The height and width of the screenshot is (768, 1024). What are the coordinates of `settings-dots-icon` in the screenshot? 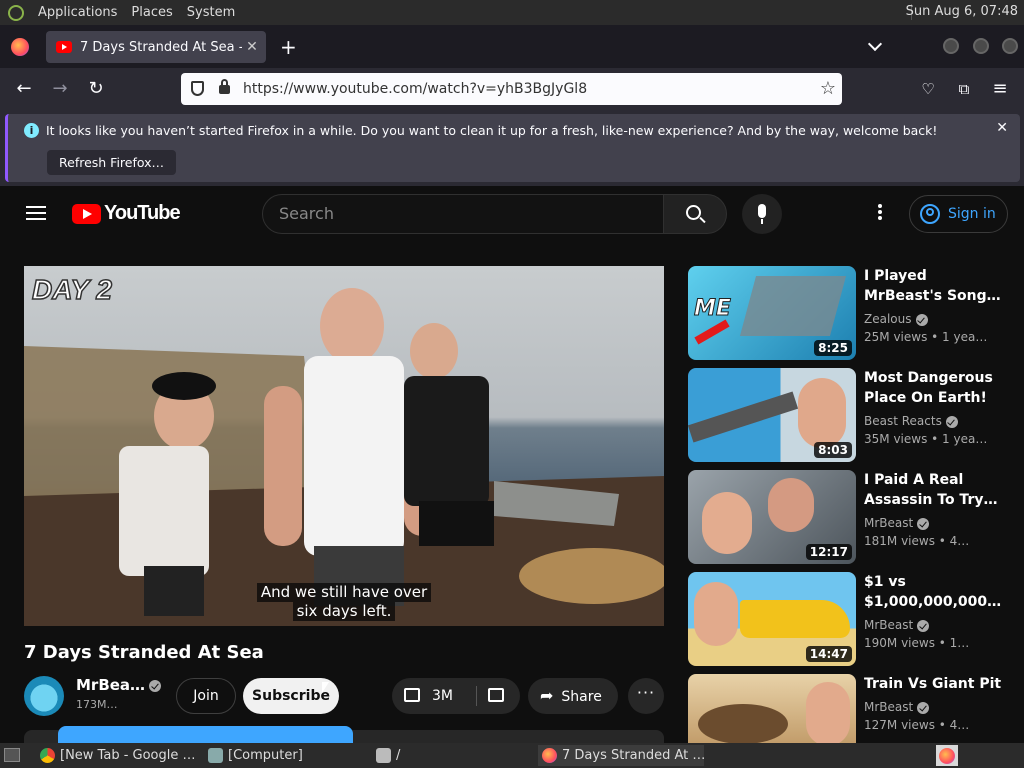 It's located at (880, 214).